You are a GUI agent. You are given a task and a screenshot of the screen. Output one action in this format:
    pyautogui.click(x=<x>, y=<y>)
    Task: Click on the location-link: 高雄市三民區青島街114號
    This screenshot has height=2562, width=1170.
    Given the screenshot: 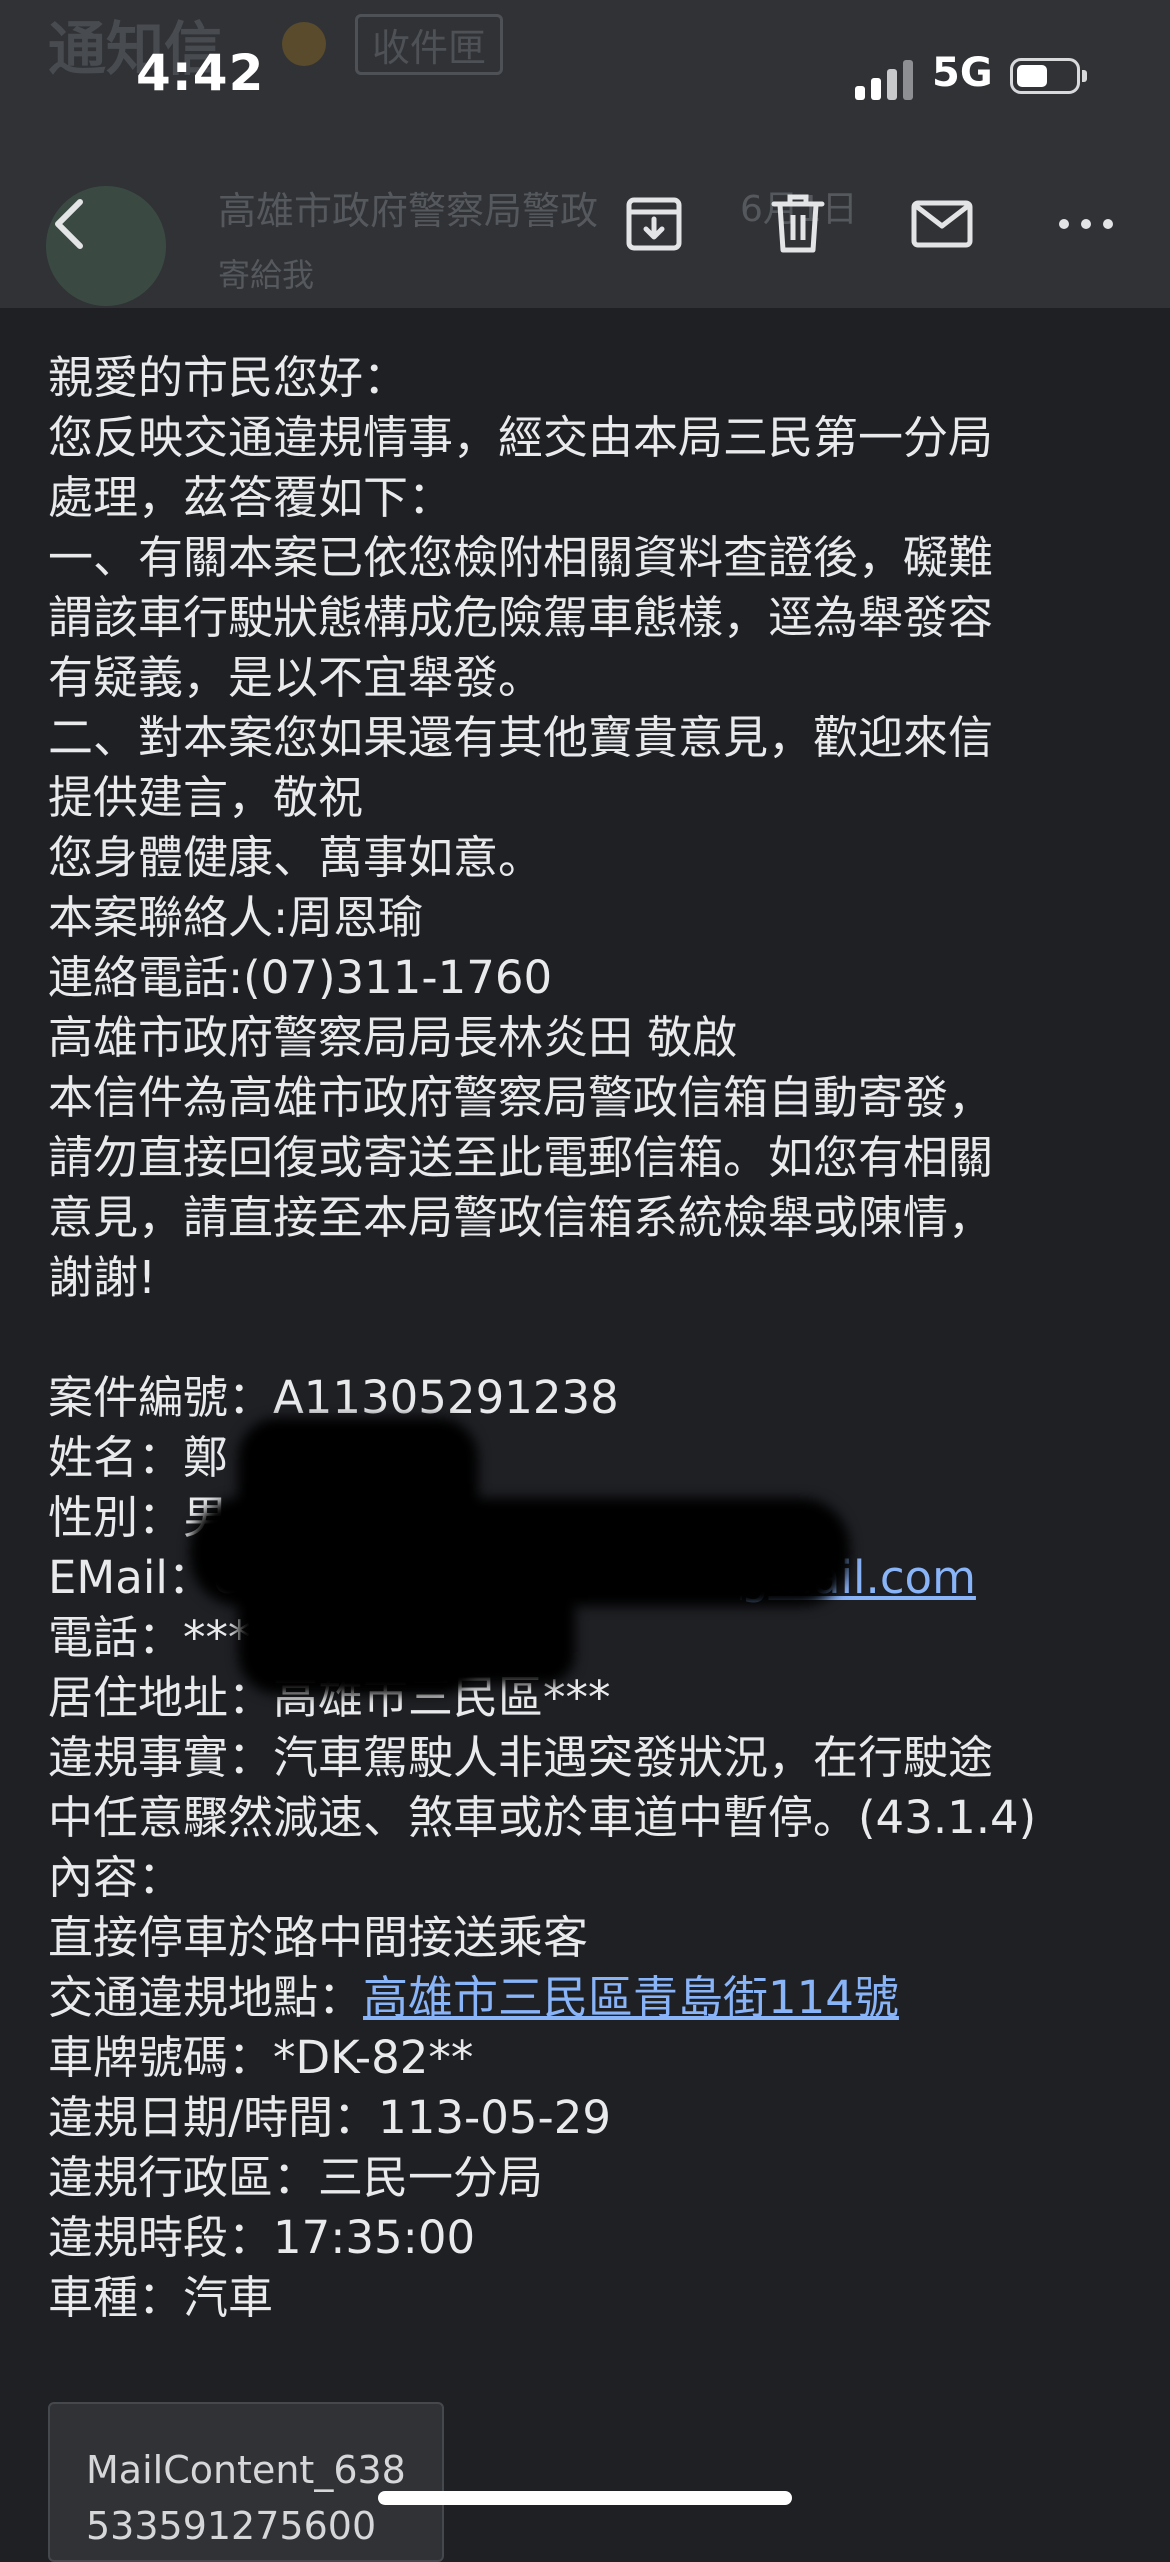 What is the action you would take?
    pyautogui.click(x=631, y=1997)
    